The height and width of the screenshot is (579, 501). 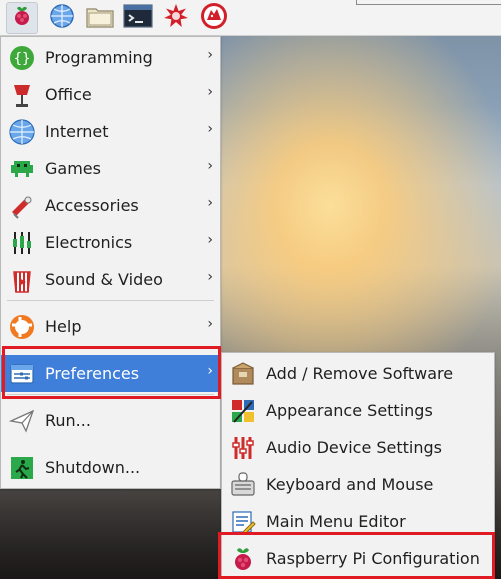 I want to click on accessories-icon, so click(x=22, y=206).